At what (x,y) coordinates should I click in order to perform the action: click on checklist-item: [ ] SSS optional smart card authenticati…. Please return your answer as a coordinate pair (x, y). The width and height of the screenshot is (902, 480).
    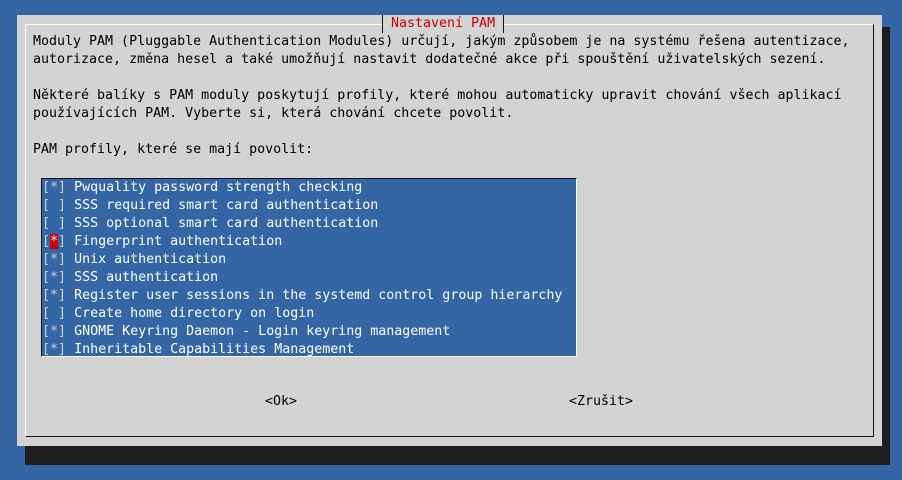
    Looking at the image, I should click on (309, 224).